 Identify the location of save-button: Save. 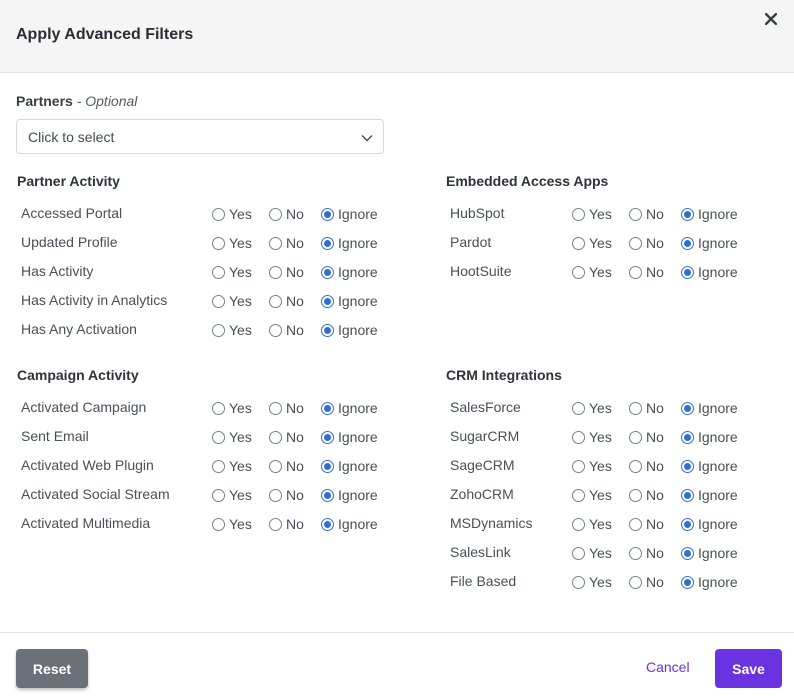
(748, 668).